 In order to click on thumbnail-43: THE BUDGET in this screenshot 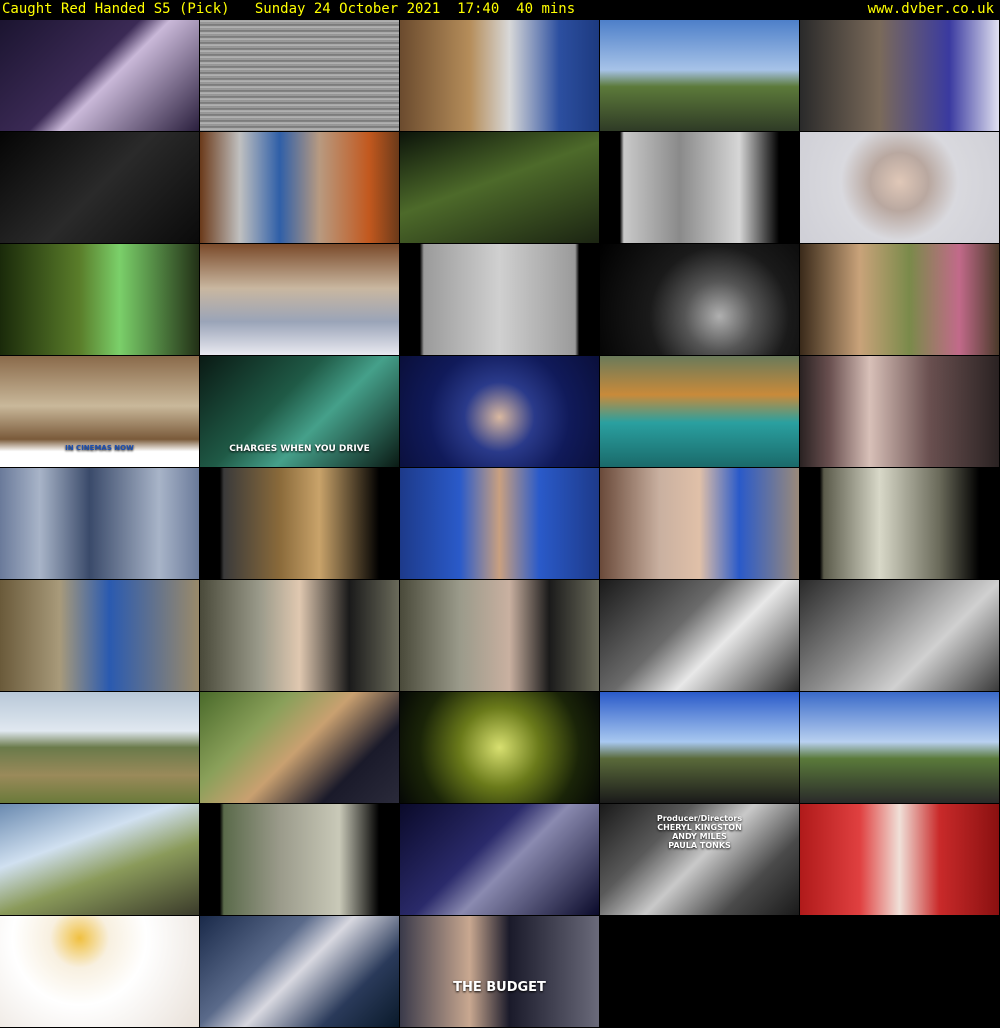, I will do `click(499, 971)`.